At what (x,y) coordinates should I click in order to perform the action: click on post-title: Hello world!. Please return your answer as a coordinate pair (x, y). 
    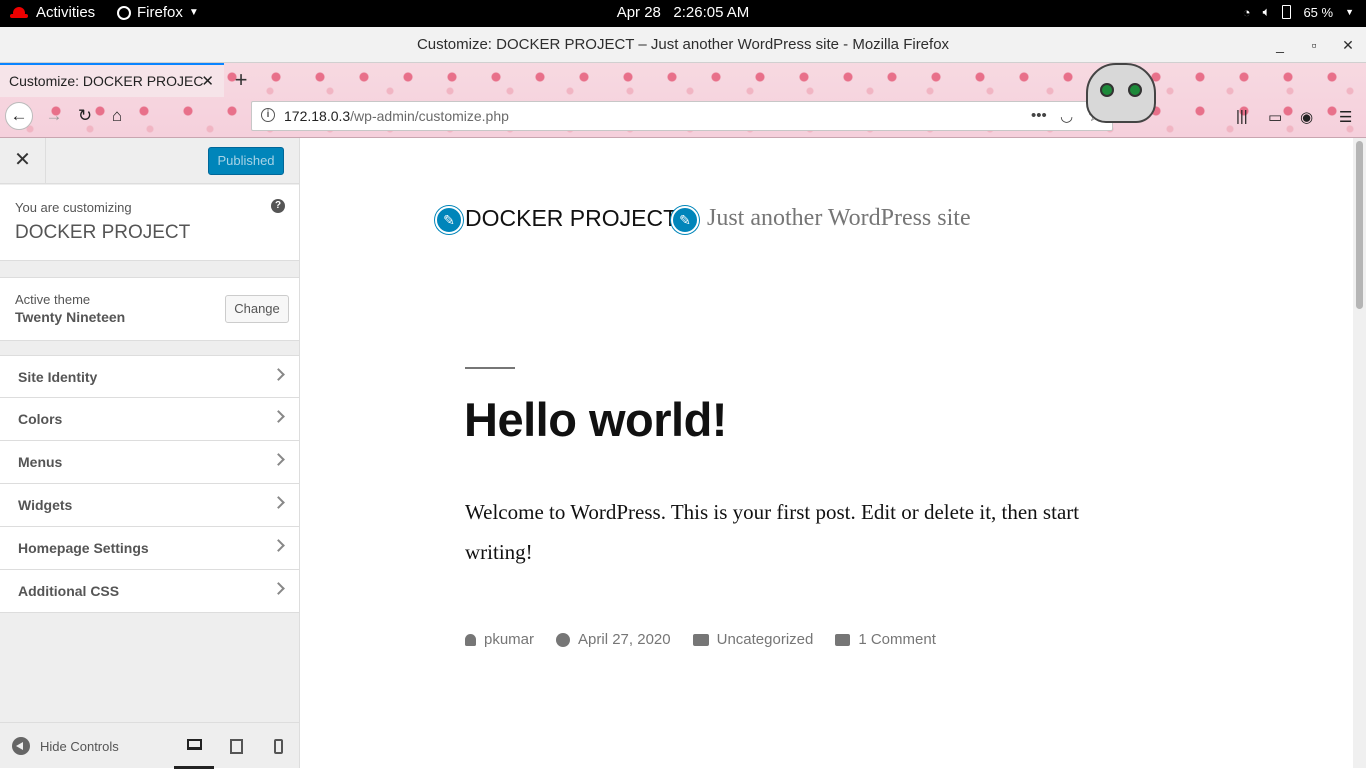
    Looking at the image, I should click on (595, 419).